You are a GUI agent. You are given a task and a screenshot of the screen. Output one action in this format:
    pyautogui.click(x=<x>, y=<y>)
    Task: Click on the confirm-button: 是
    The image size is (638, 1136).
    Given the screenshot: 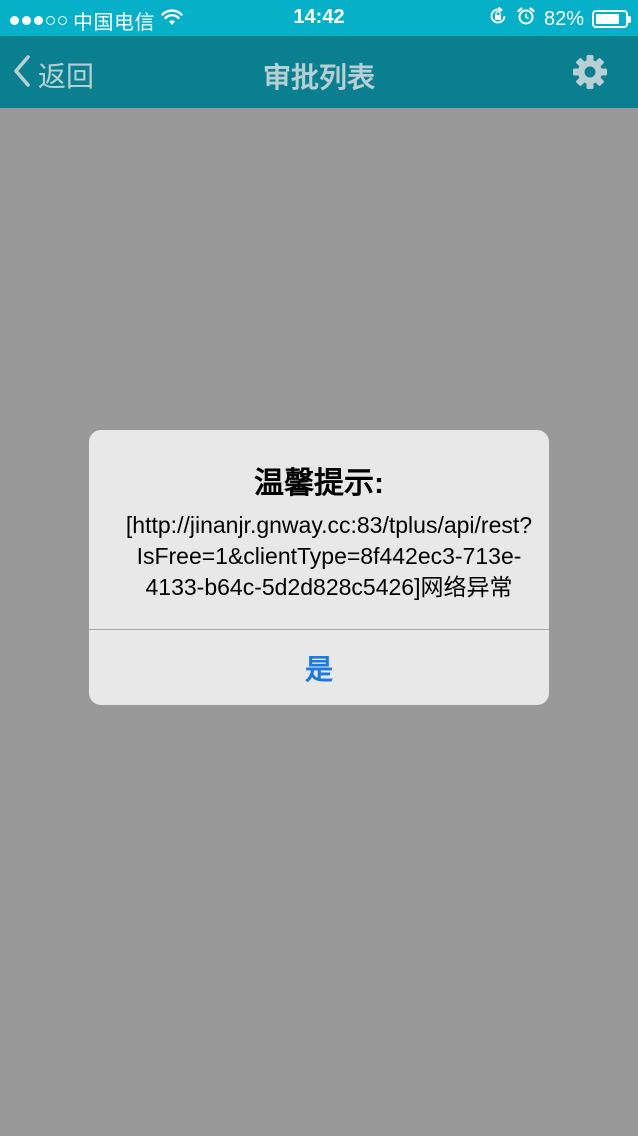 What is the action you would take?
    pyautogui.click(x=319, y=667)
    